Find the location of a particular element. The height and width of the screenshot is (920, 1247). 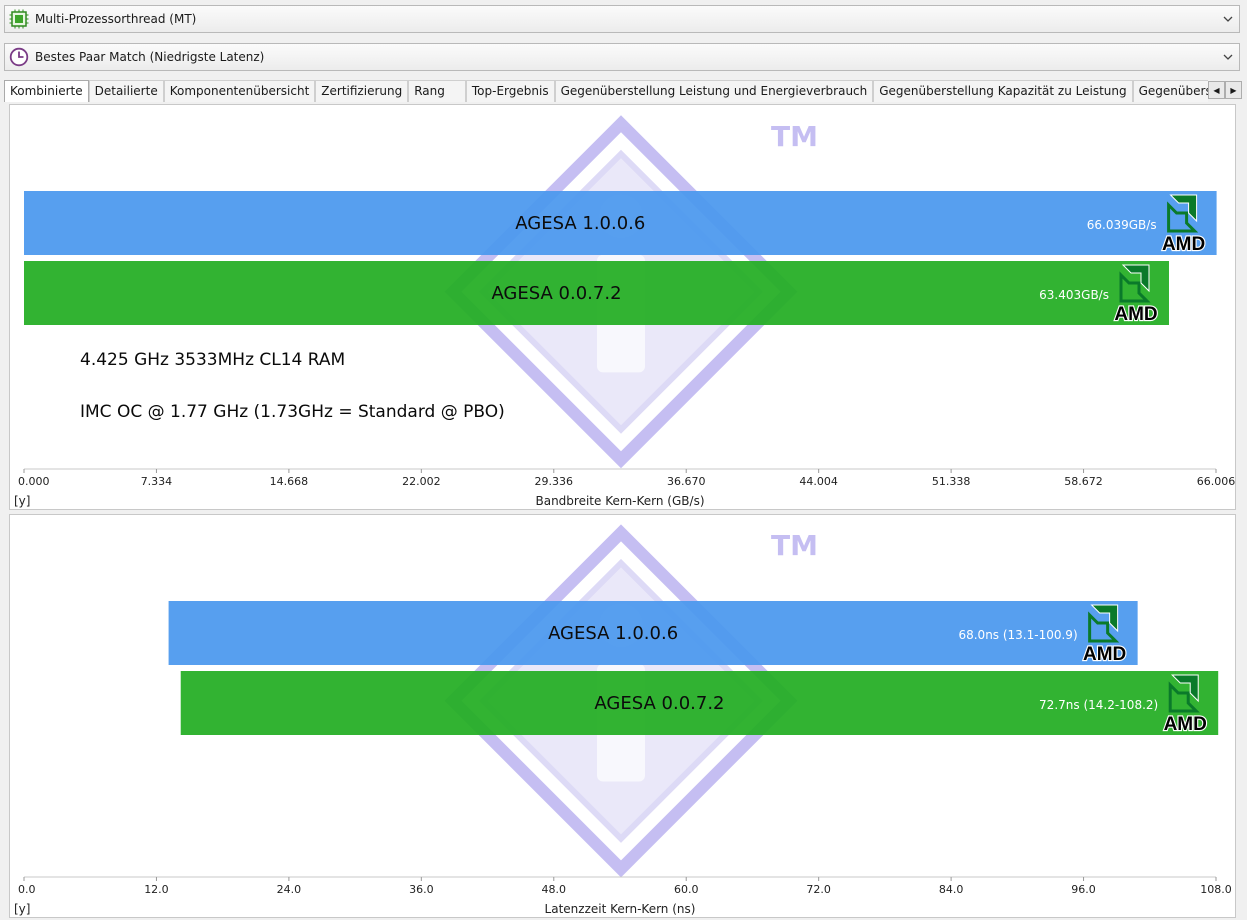

clock-icon is located at coordinates (19, 57).